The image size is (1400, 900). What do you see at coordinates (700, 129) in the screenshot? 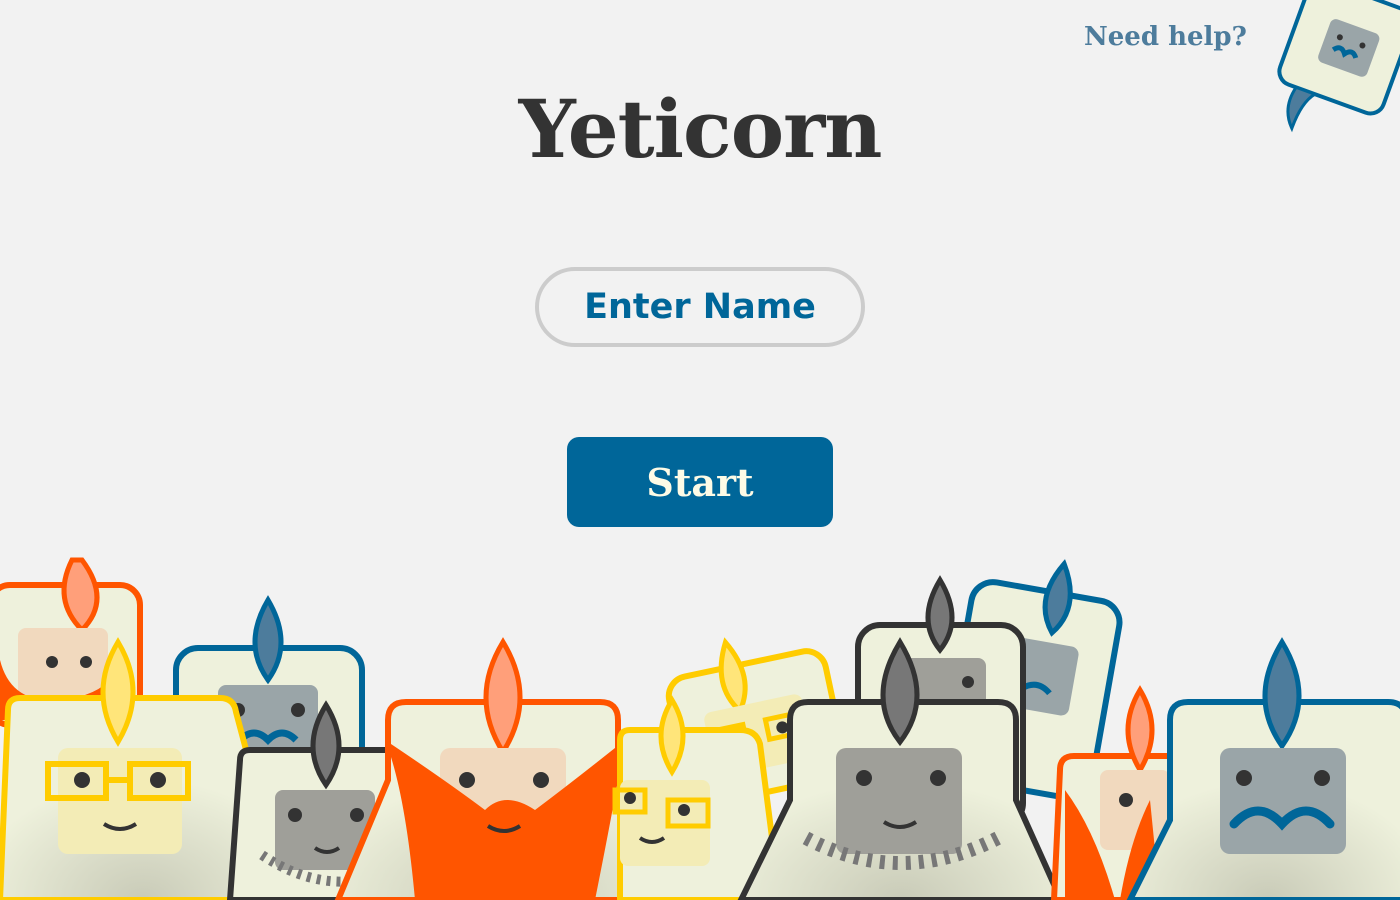
I see `page-title: Yeticorn` at bounding box center [700, 129].